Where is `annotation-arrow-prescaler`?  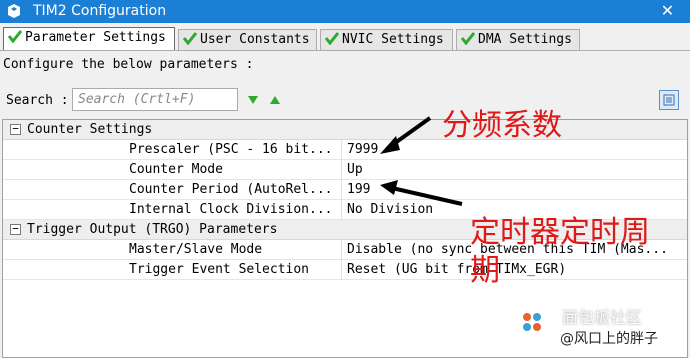
annotation-arrow-prescaler is located at coordinates (406, 135).